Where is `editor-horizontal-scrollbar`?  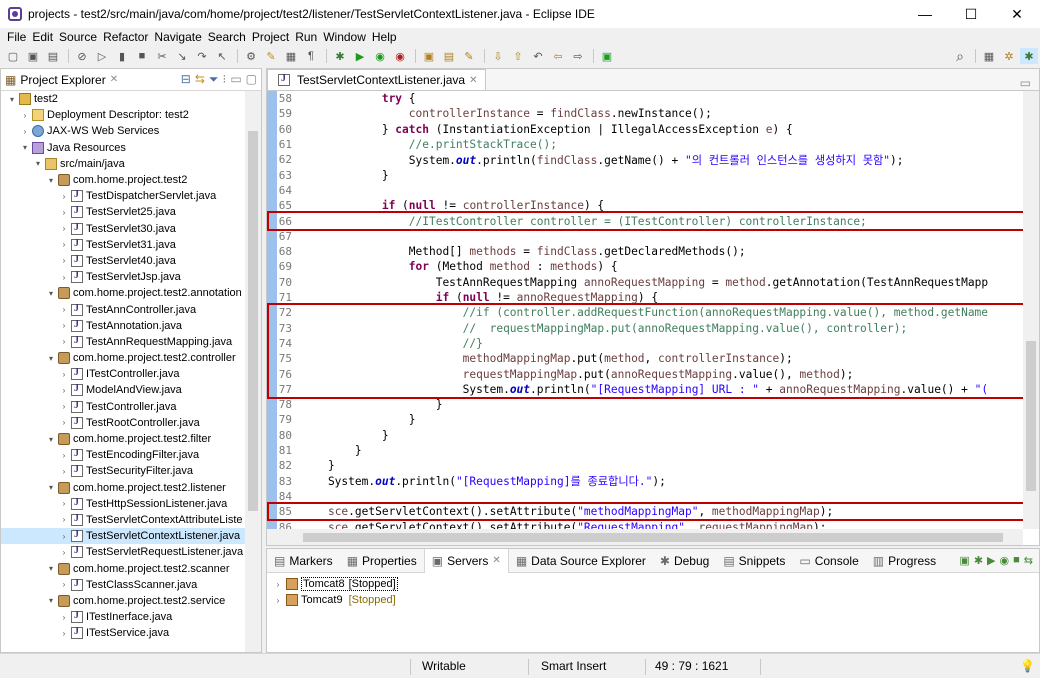
editor-horizontal-scrollbar is located at coordinates (645, 537).